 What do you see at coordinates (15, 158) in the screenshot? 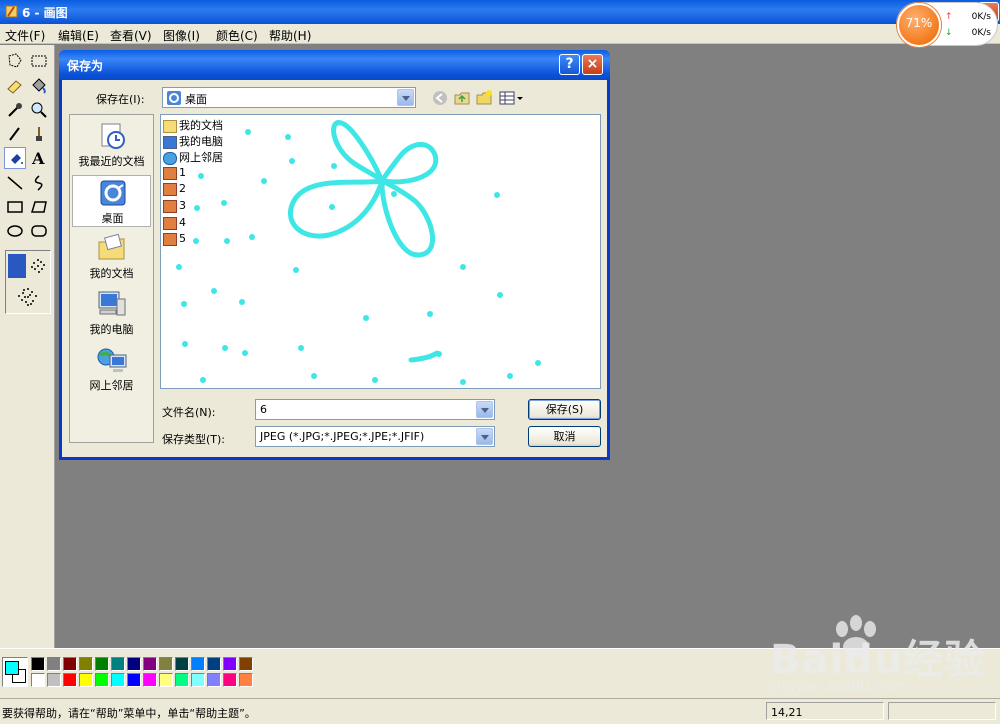
I see `airbrush-tool-icon` at bounding box center [15, 158].